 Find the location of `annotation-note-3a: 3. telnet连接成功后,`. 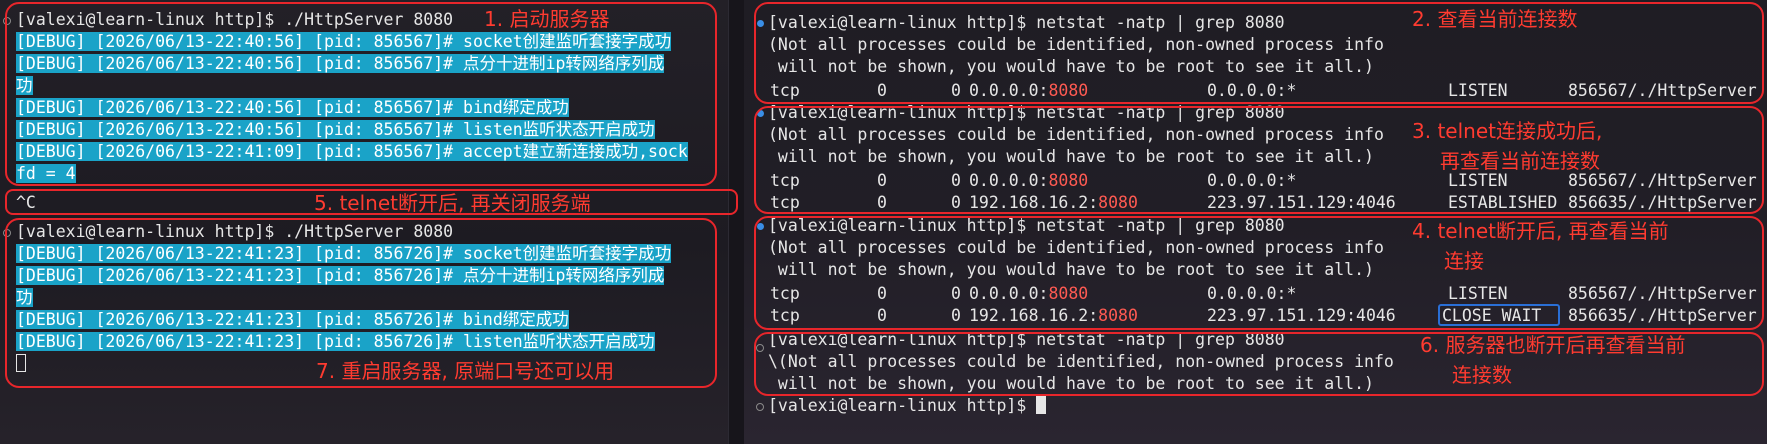

annotation-note-3a: 3. telnet连接成功后, is located at coordinates (1507, 131).